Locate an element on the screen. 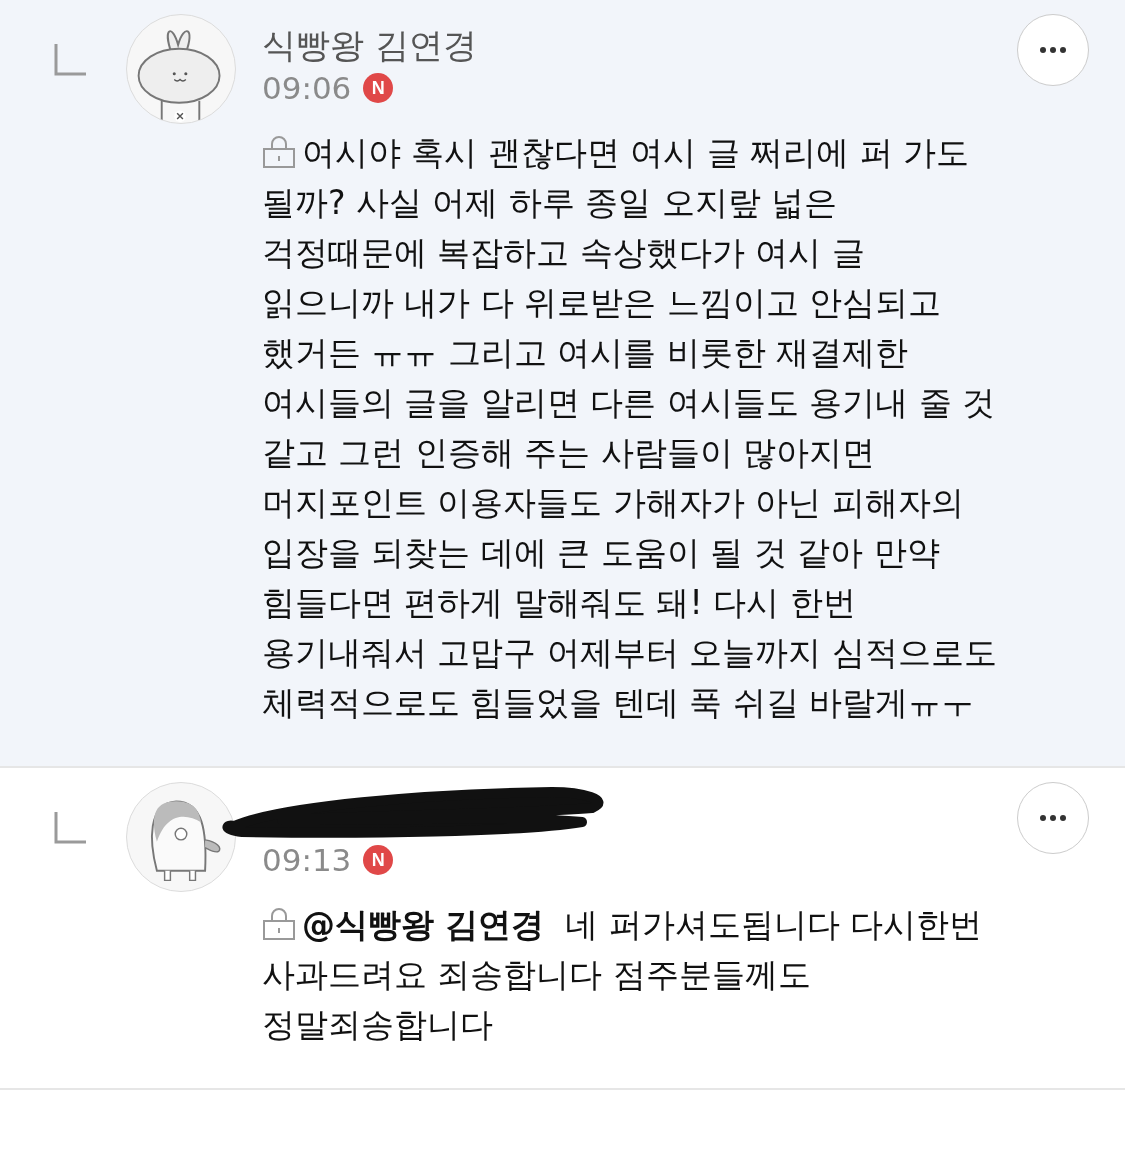  comment-time: 09:06 is located at coordinates (307, 88).